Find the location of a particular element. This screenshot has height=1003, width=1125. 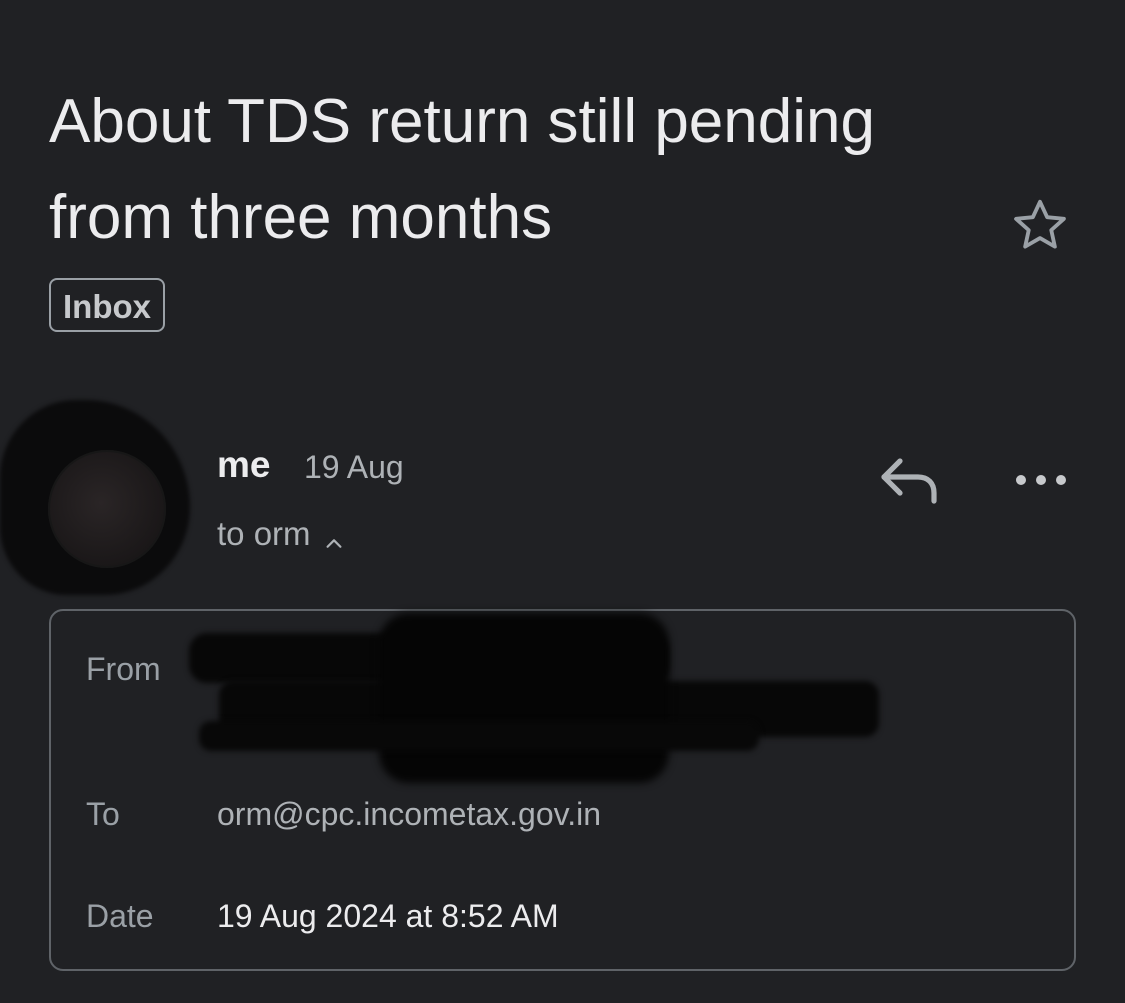

recipients-toggle: to orm is located at coordinates (281, 534).